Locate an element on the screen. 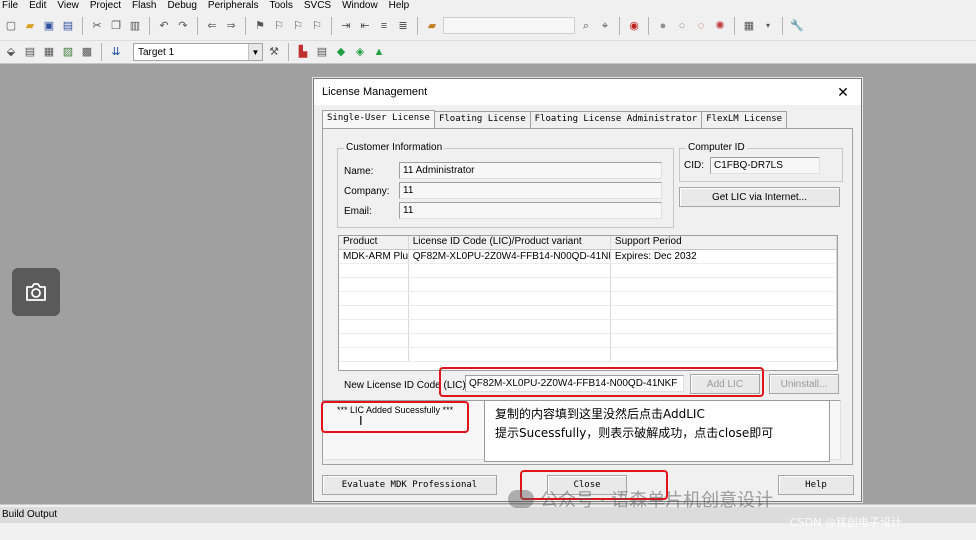 The image size is (976, 540). breakpoint-disable-icon: ◌ is located at coordinates (701, 26).